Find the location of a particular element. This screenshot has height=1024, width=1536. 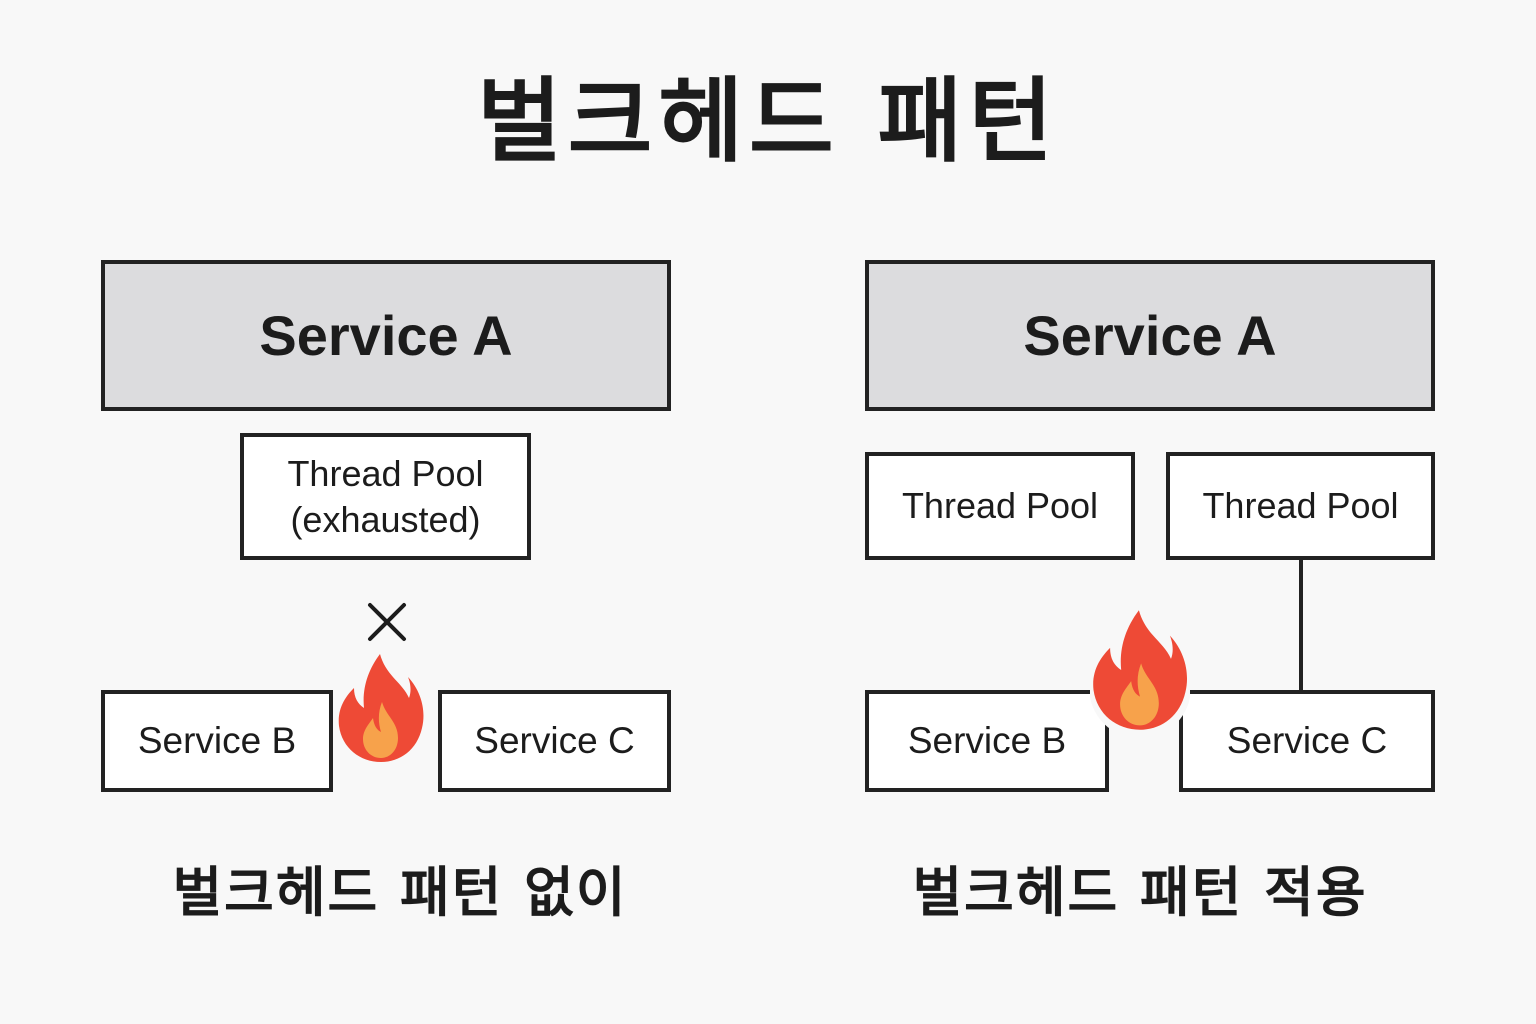

left-thread-pool-box: Thread Pool (exhausted) is located at coordinates (385, 496).